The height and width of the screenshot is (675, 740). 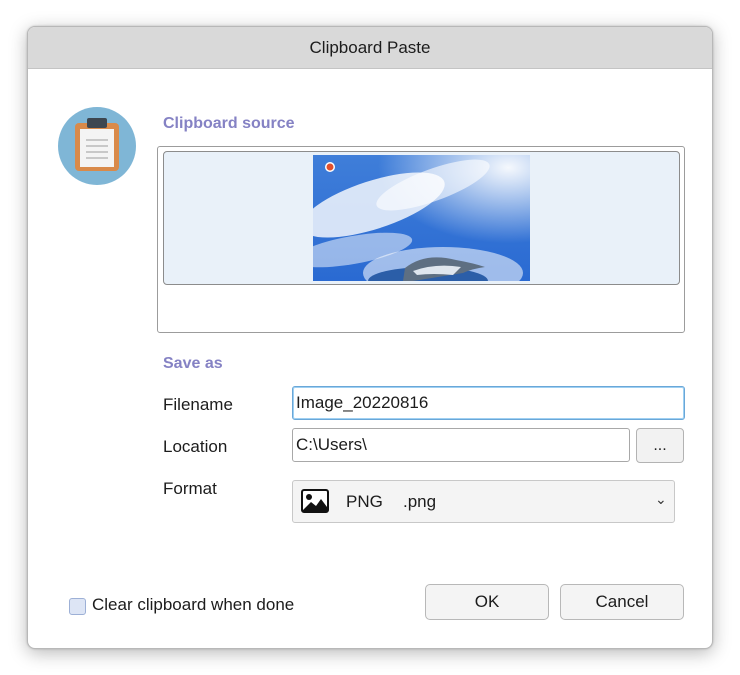 I want to click on format-extension: .png, so click(x=420, y=501).